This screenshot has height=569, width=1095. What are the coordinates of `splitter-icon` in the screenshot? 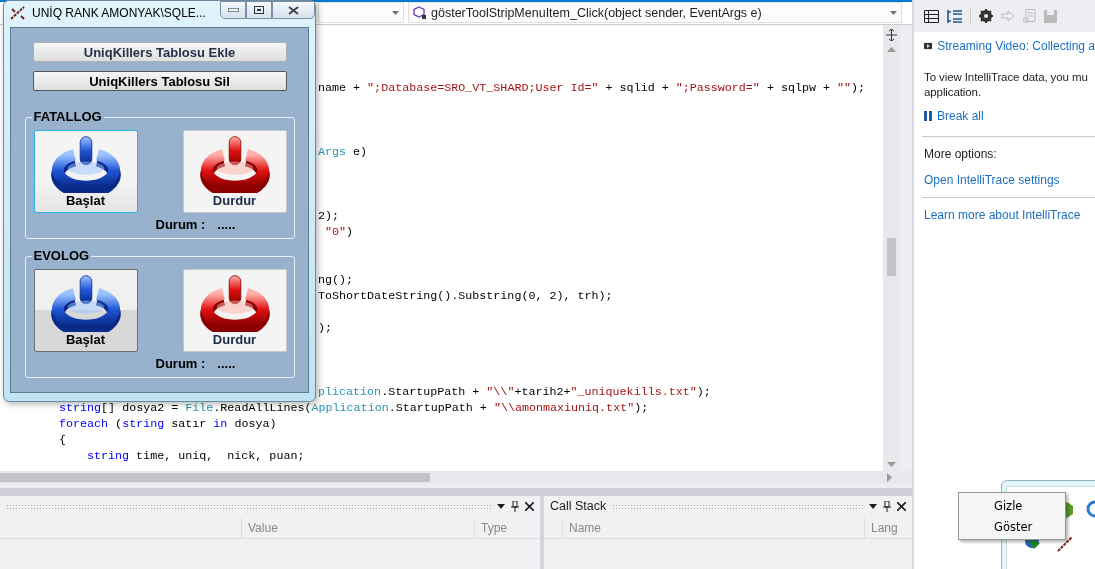 It's located at (891, 35).